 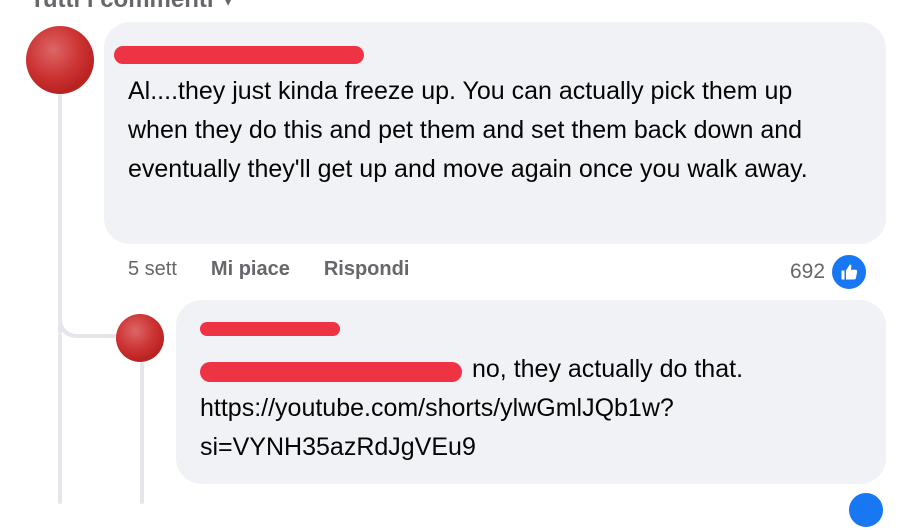 I want to click on next-reaction-badge, so click(x=866, y=510).